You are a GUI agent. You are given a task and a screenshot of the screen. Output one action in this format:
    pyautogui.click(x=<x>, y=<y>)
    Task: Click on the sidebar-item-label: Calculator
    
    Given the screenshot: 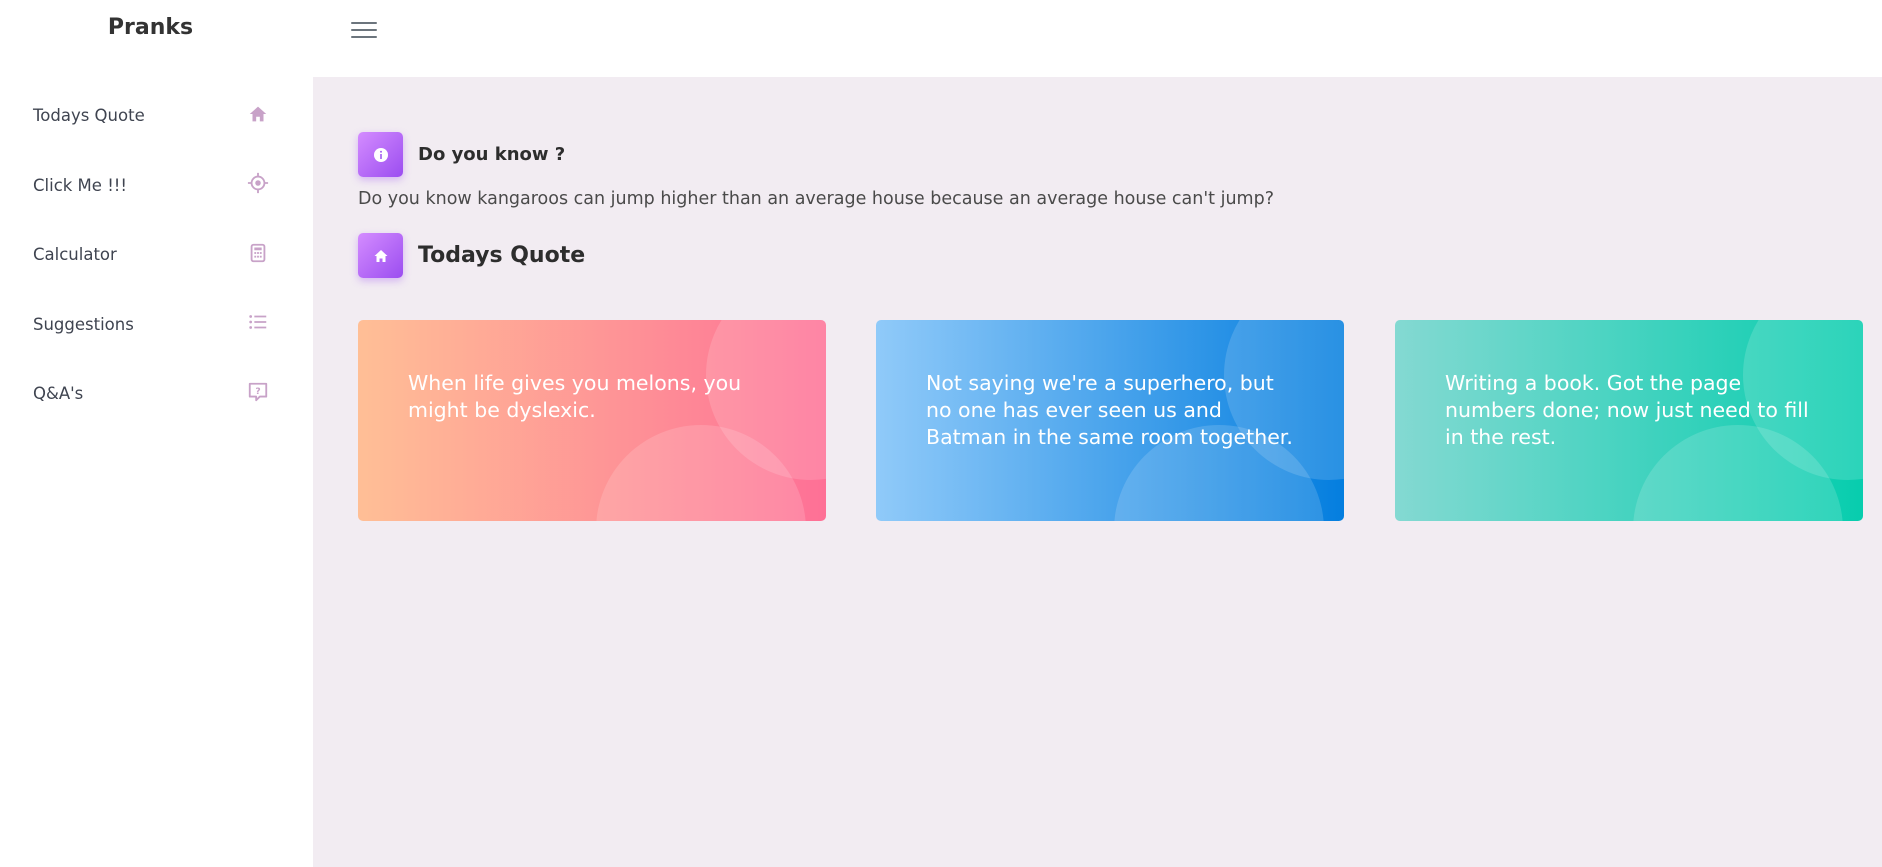 What is the action you would take?
    pyautogui.click(x=75, y=255)
    